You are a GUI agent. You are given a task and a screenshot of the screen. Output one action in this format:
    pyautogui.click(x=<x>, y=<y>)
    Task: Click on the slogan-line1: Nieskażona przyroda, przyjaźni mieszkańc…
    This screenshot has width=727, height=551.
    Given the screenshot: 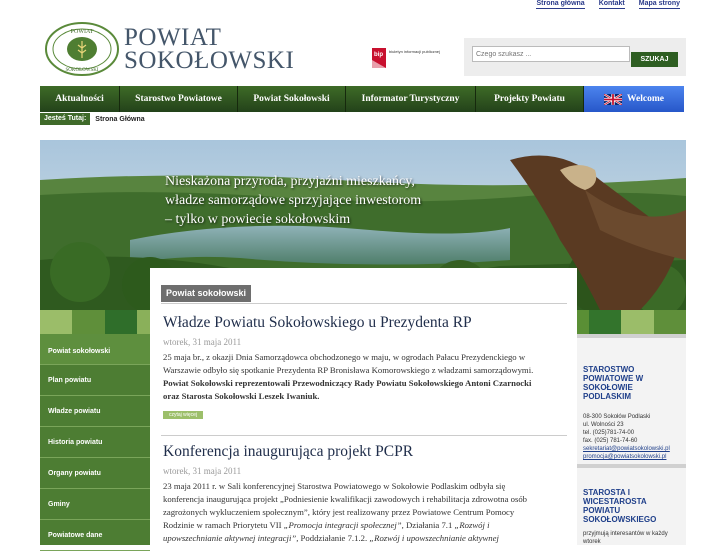 What is the action you would take?
    pyautogui.click(x=290, y=181)
    